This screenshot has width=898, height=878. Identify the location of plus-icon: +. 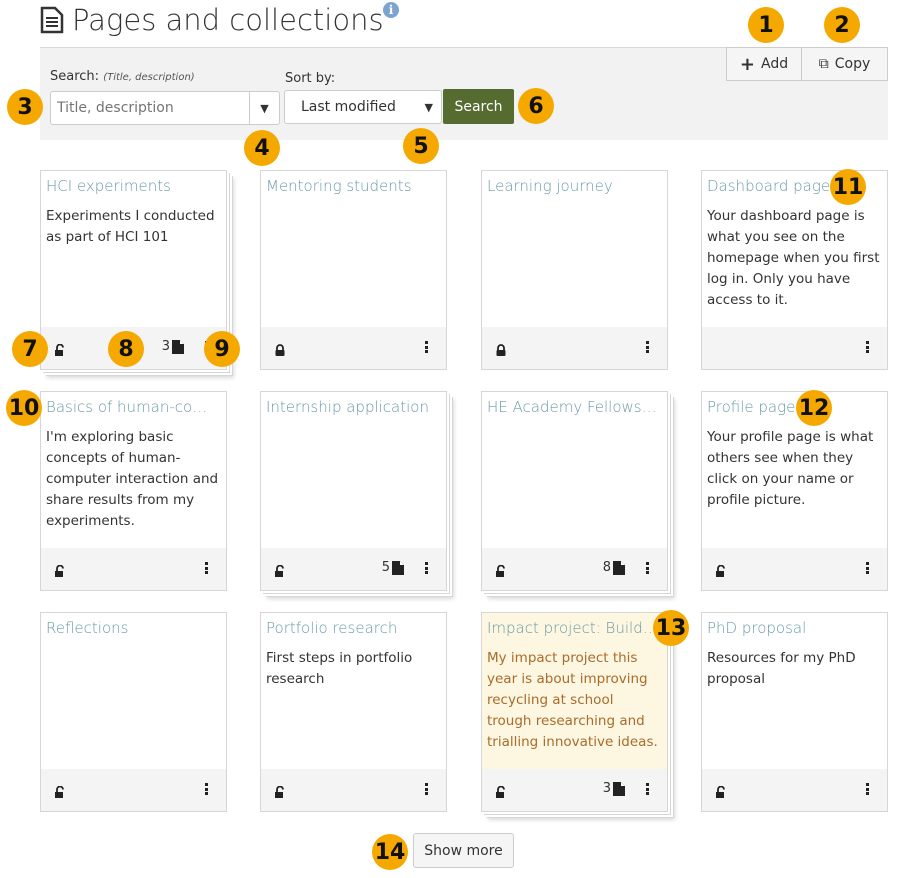
(747, 64).